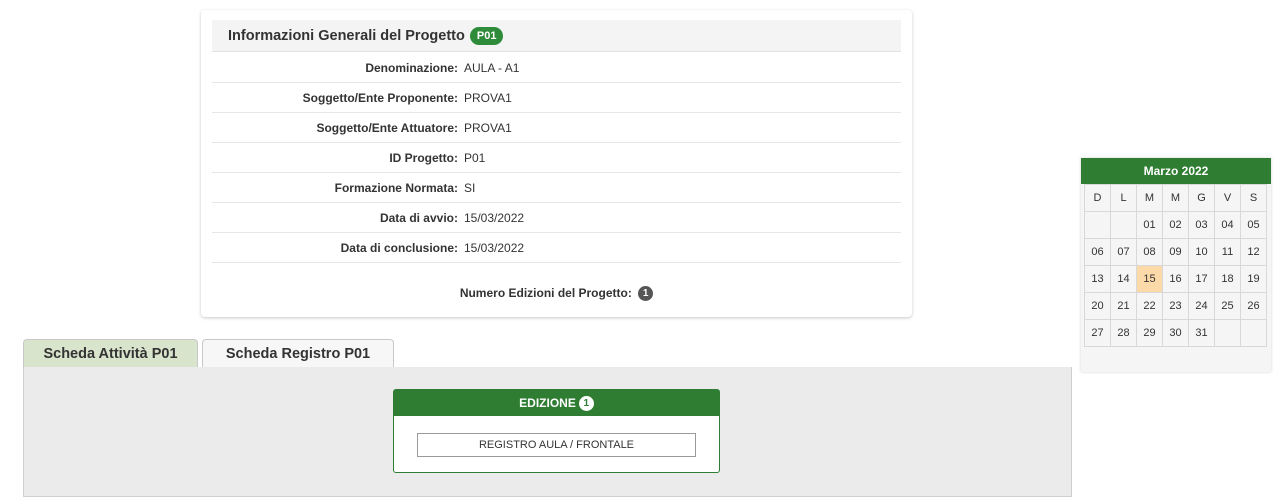  What do you see at coordinates (470, 187) in the screenshot?
I see `info-value: SI` at bounding box center [470, 187].